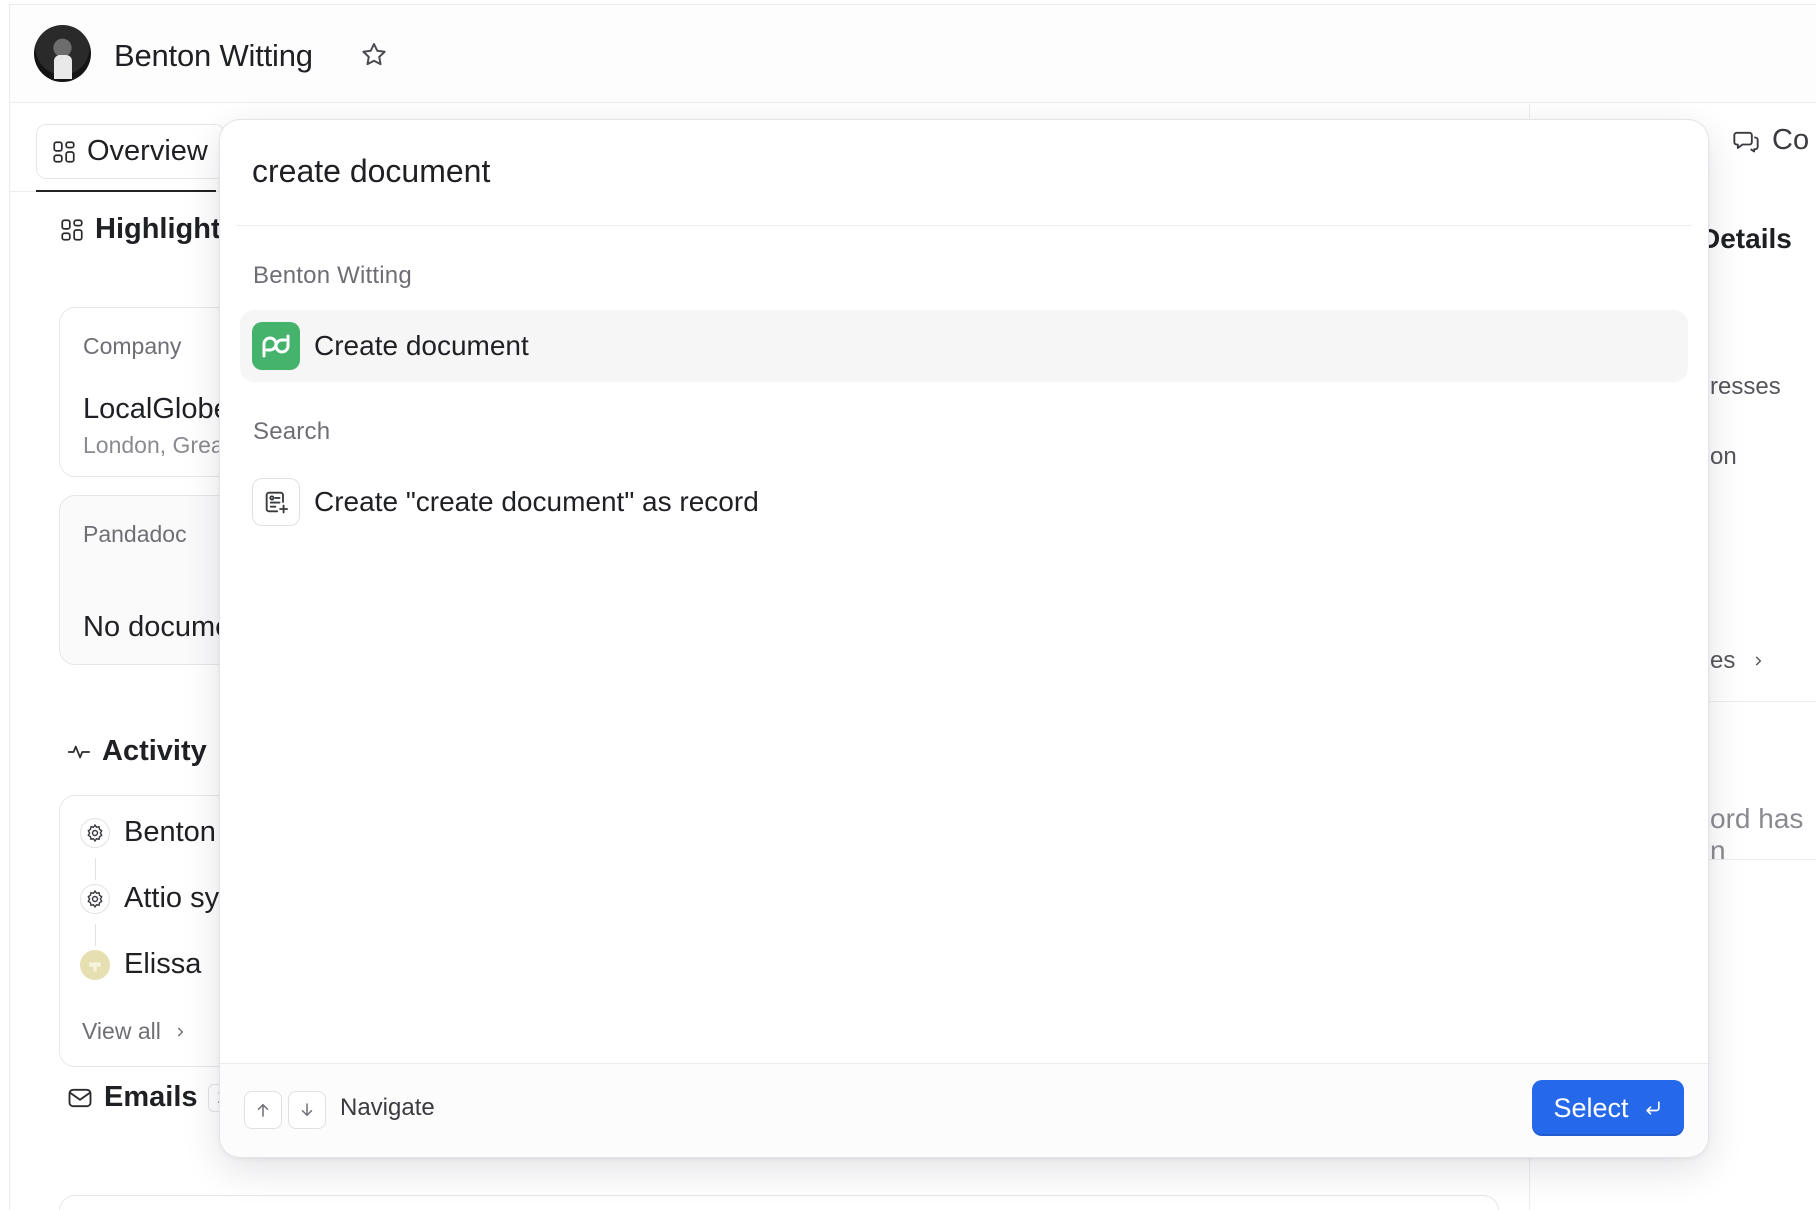 The image size is (1816, 1210). I want to click on lists-link: es, so click(1737, 661).